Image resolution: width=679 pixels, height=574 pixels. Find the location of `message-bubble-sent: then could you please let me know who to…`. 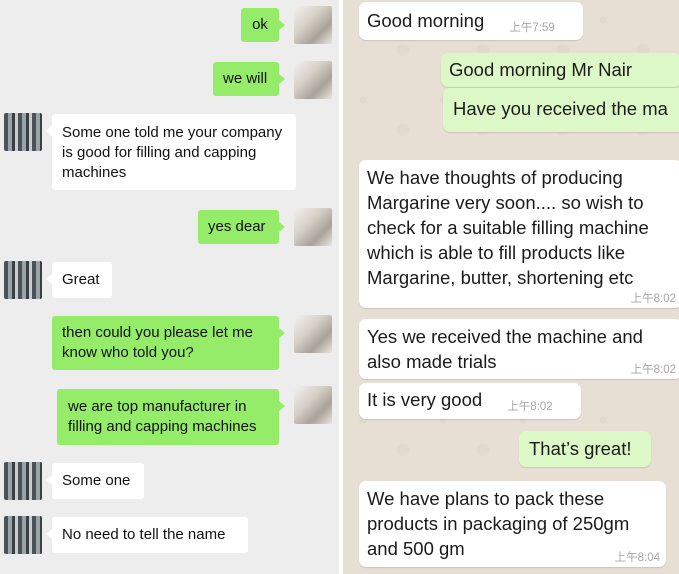

message-bubble-sent: then could you please let me know who to… is located at coordinates (168, 343).